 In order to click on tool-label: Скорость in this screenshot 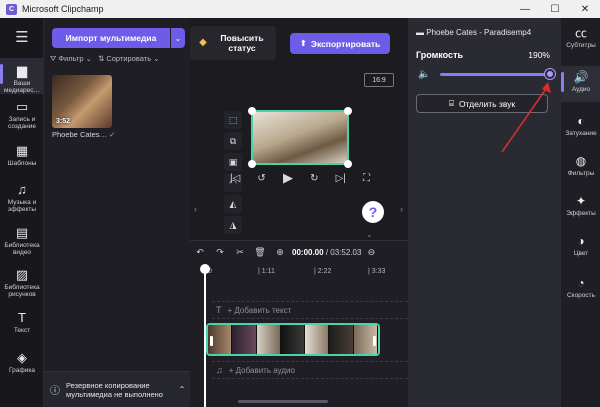, I will do `click(581, 295)`.